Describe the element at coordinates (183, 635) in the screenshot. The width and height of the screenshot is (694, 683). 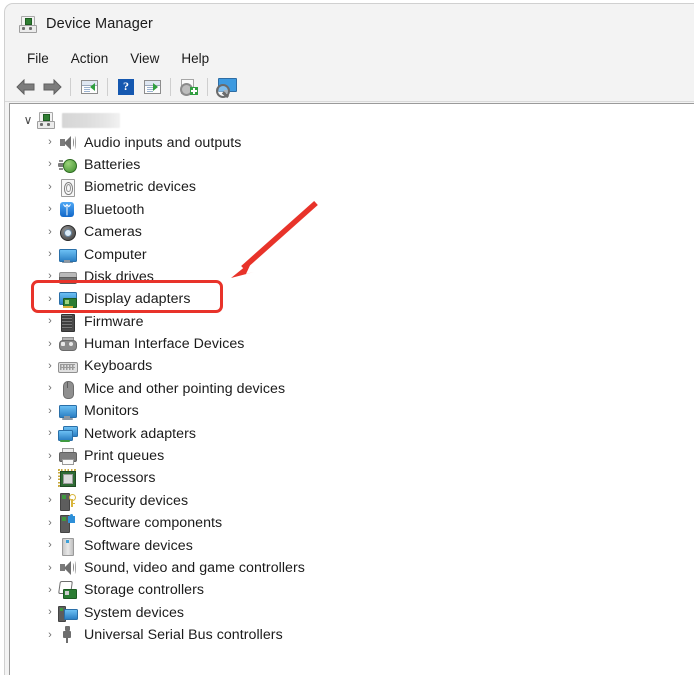
I see `tree-item-label: Universal Serial Bus controllers` at that location.